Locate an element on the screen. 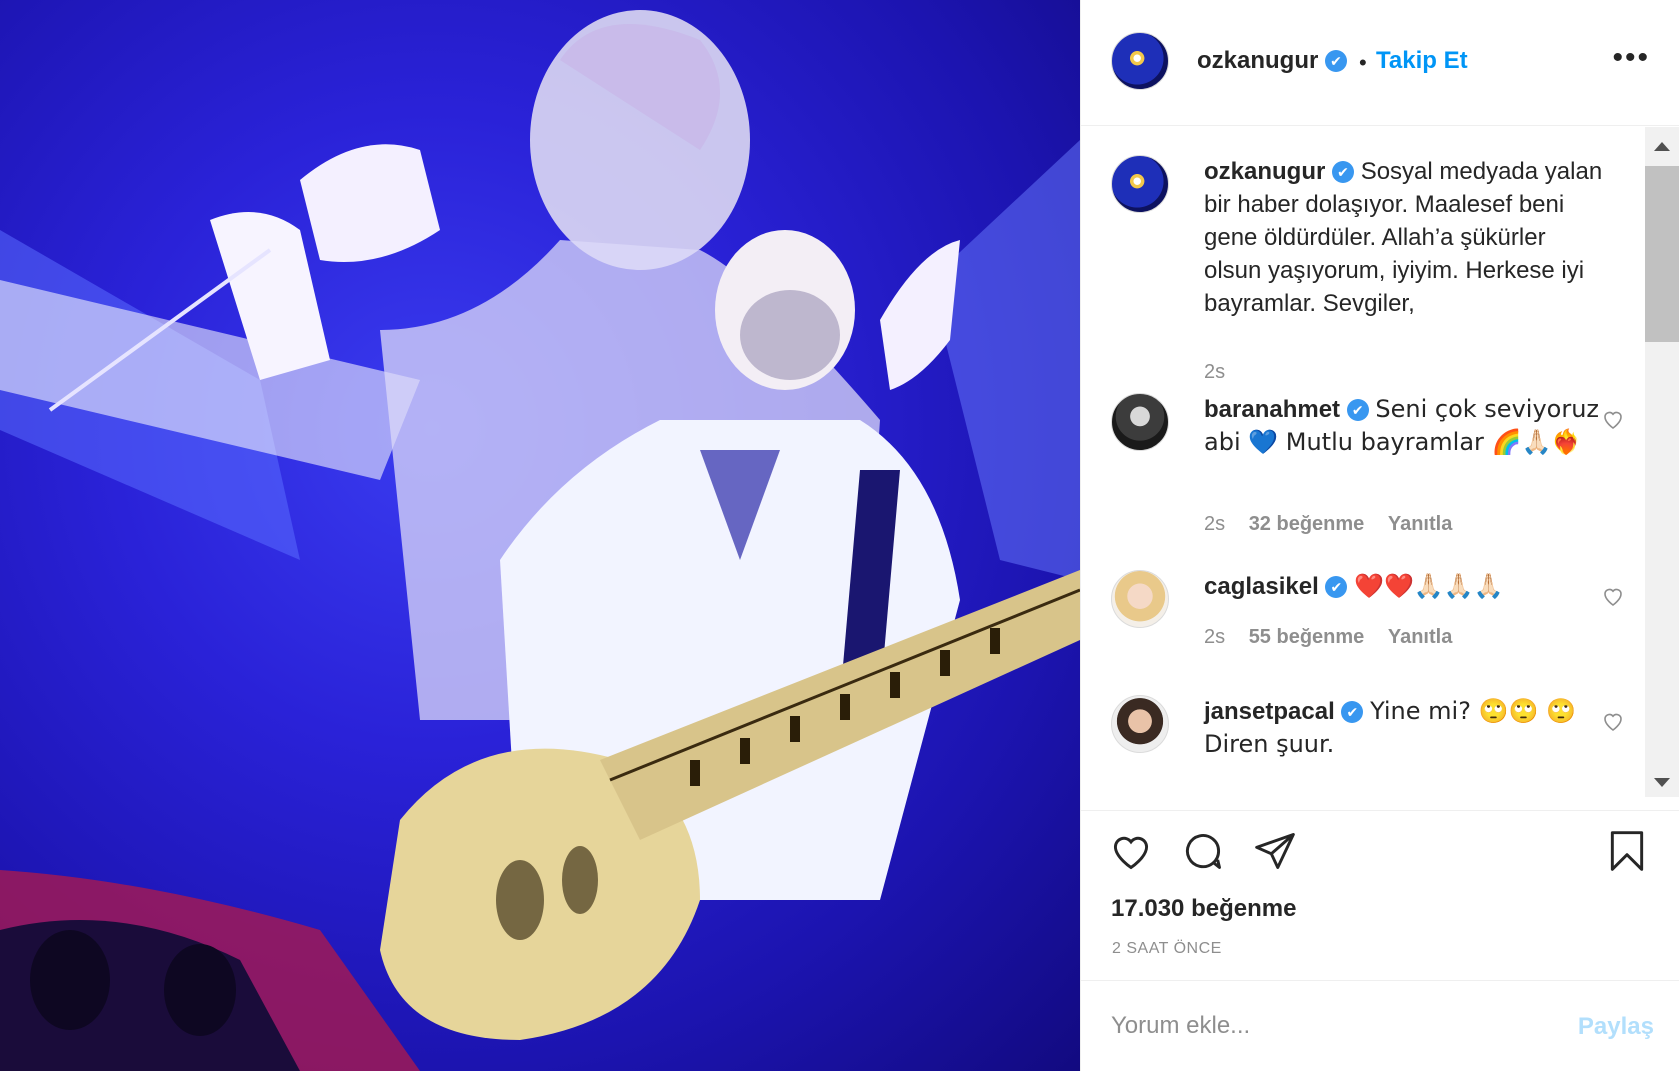 The height and width of the screenshot is (1071, 1679). comment-text: caglasikel ✔ ❤️❤️🙏🏻🙏🏻🙏🏻 is located at coordinates (1404, 586).